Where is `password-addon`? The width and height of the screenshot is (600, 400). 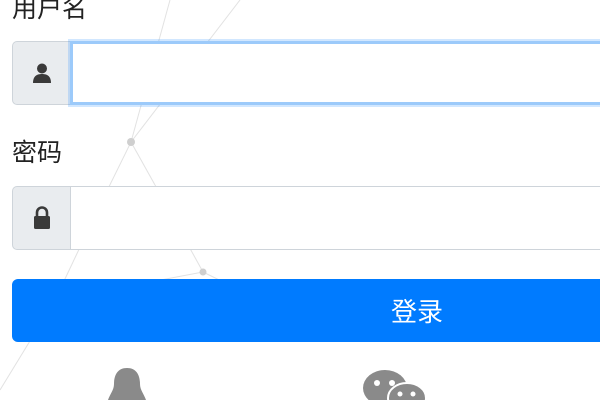
password-addon is located at coordinates (41, 218).